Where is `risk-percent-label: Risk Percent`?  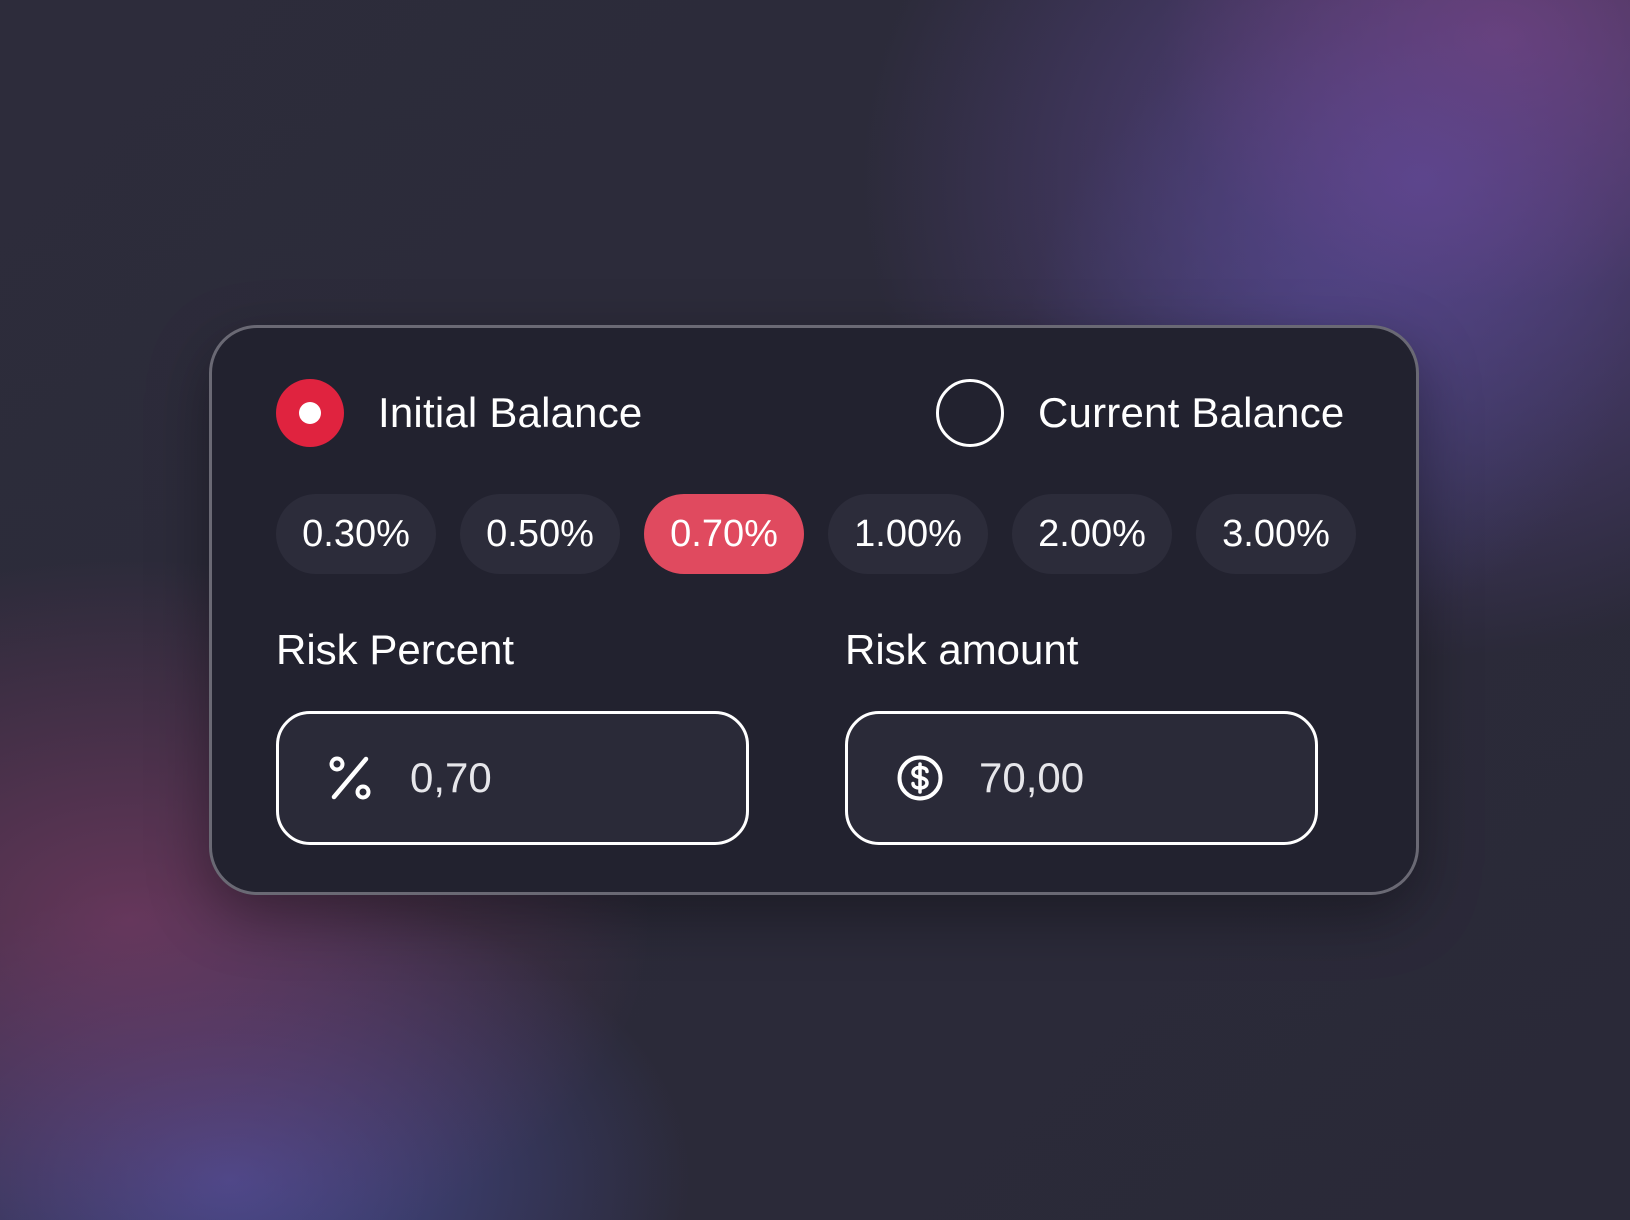
risk-percent-label: Risk Percent is located at coordinates (395, 649).